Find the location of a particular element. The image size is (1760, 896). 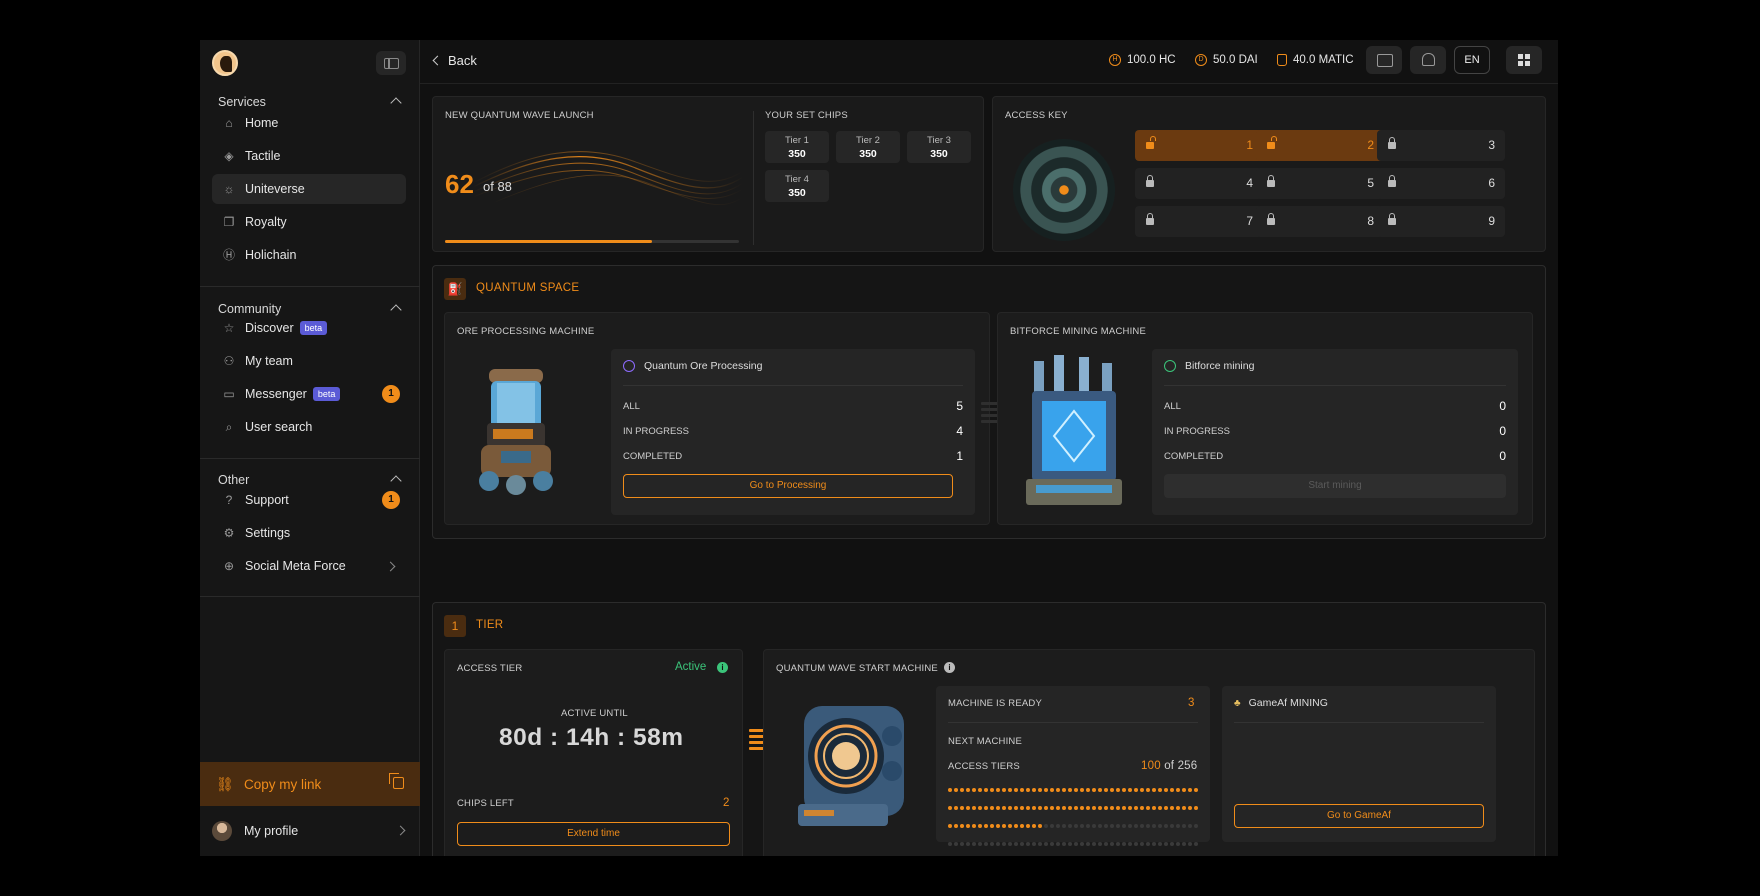

services-heading: Services is located at coordinates (242, 102).